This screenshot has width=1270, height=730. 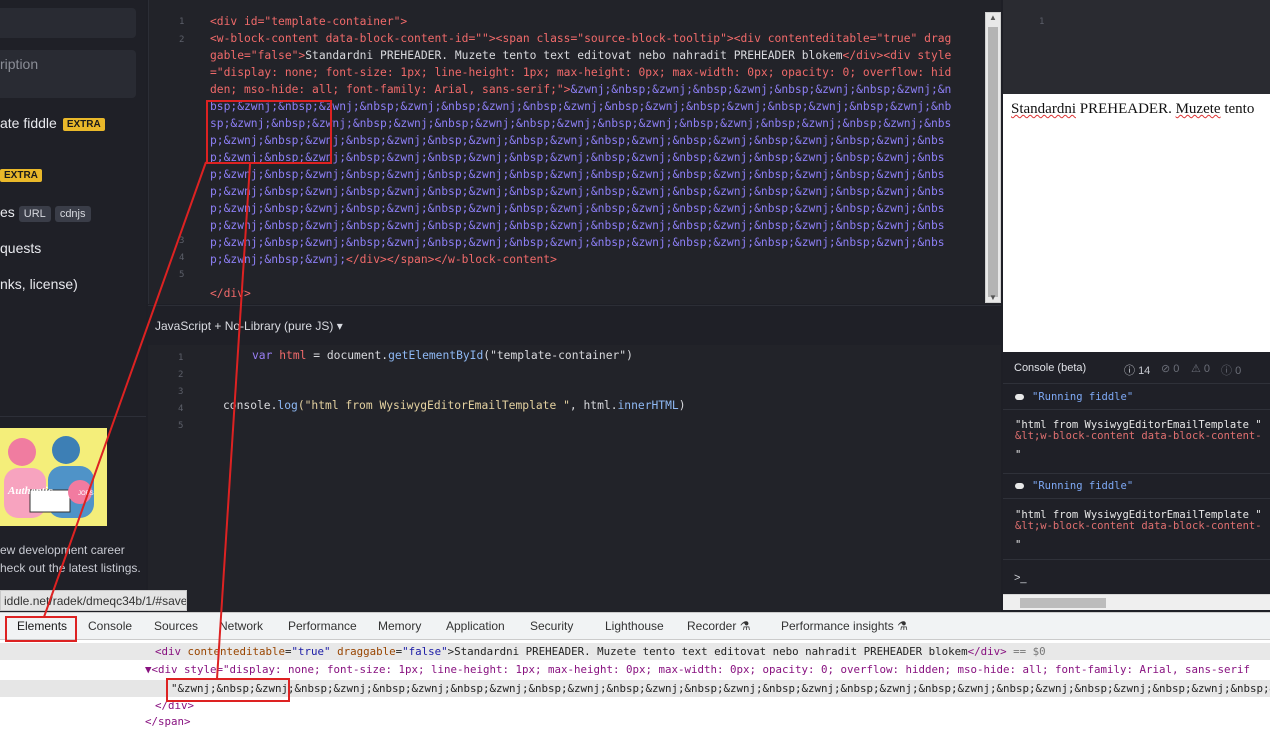 I want to click on warn-count-icon: ⚠ 0, so click(x=1201, y=369).